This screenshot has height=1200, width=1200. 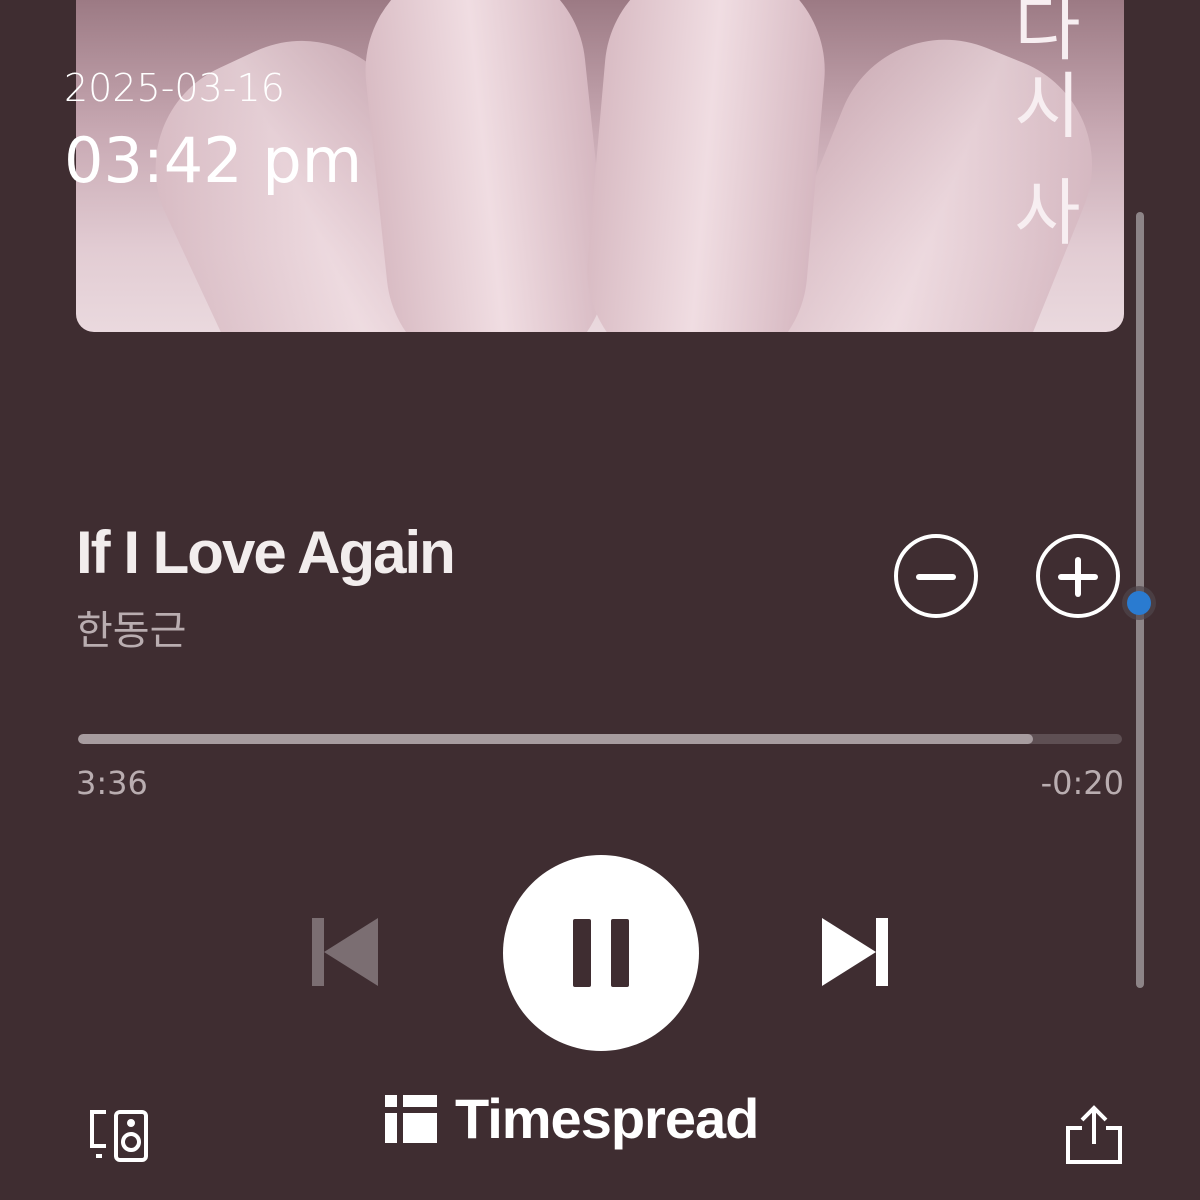 I want to click on share-icon, so click(x=1094, y=1134).